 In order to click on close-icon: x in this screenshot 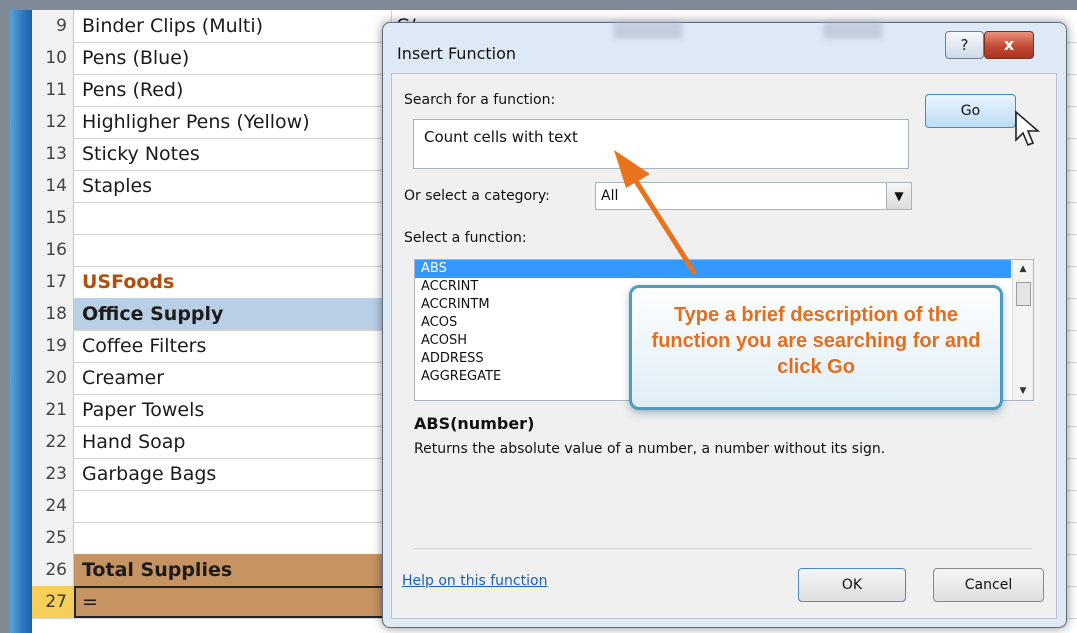, I will do `click(1009, 44)`.